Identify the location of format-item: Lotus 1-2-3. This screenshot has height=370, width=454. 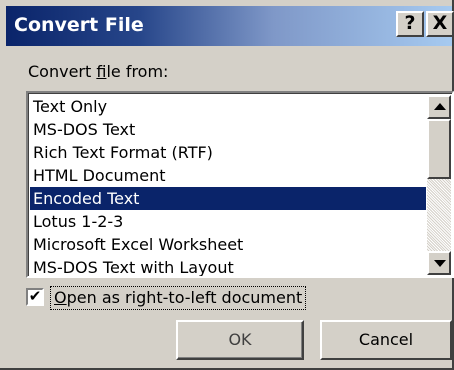
(228, 221).